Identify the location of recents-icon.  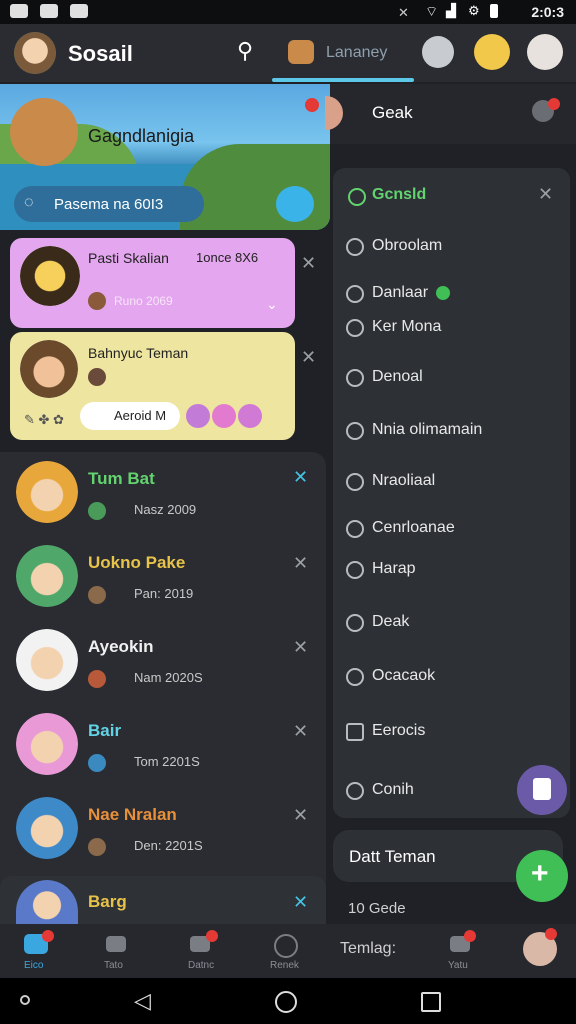
(431, 1002).